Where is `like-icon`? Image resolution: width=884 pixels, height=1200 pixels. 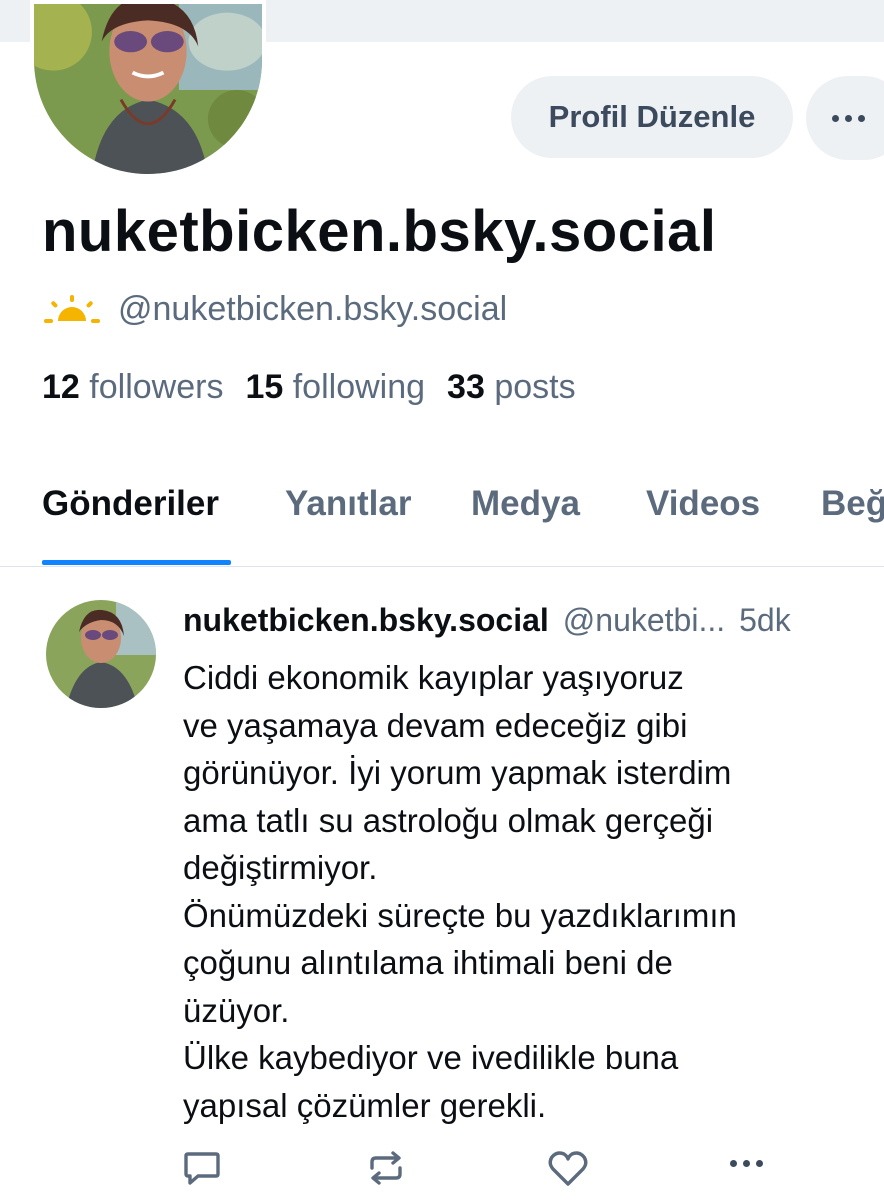 like-icon is located at coordinates (568, 1168).